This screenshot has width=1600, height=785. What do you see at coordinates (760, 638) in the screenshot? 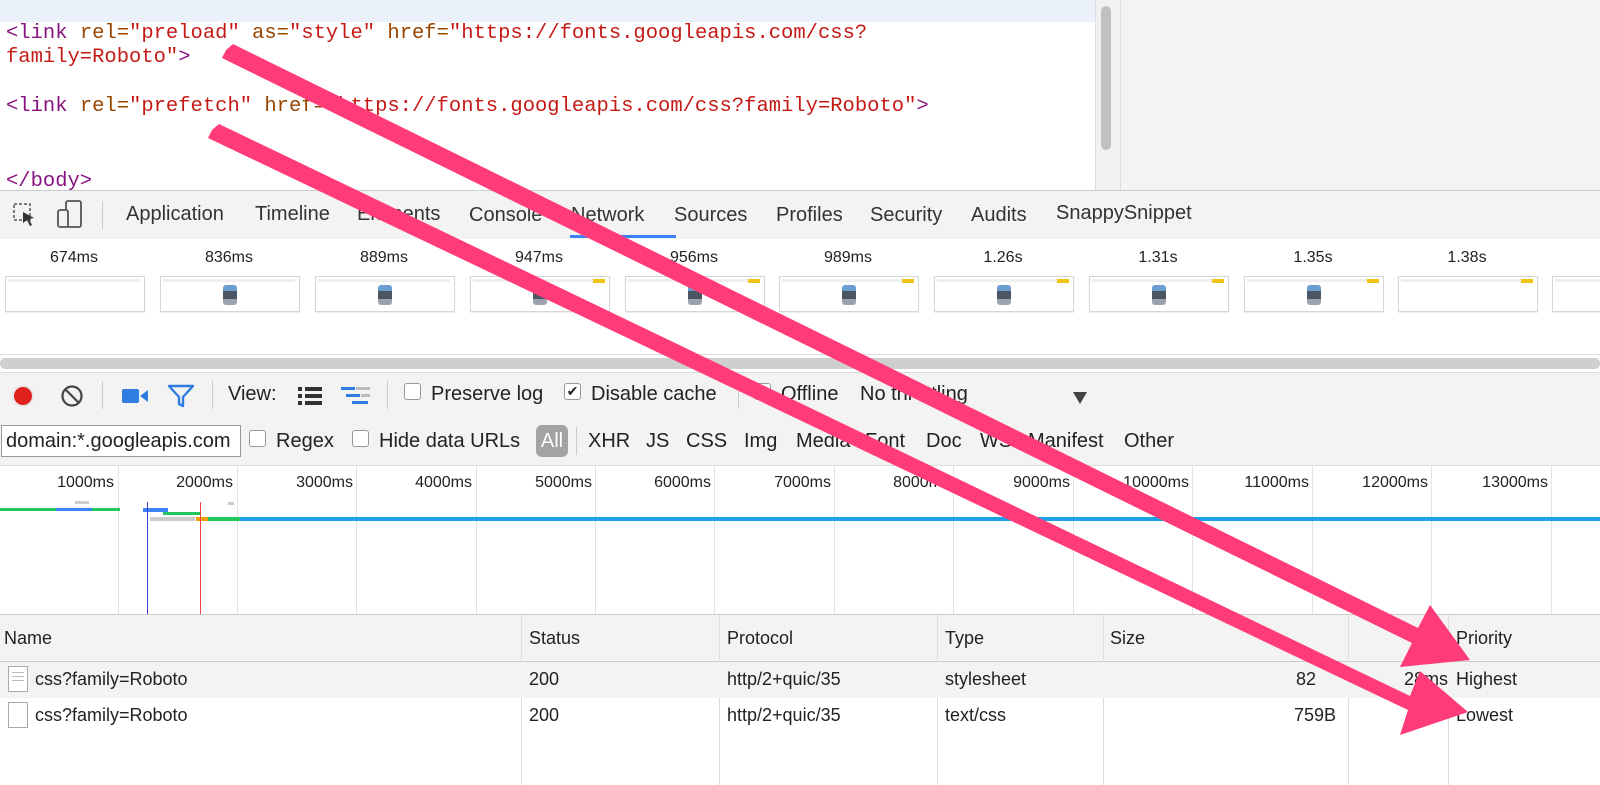
I see `header-protocol: Protocol` at bounding box center [760, 638].